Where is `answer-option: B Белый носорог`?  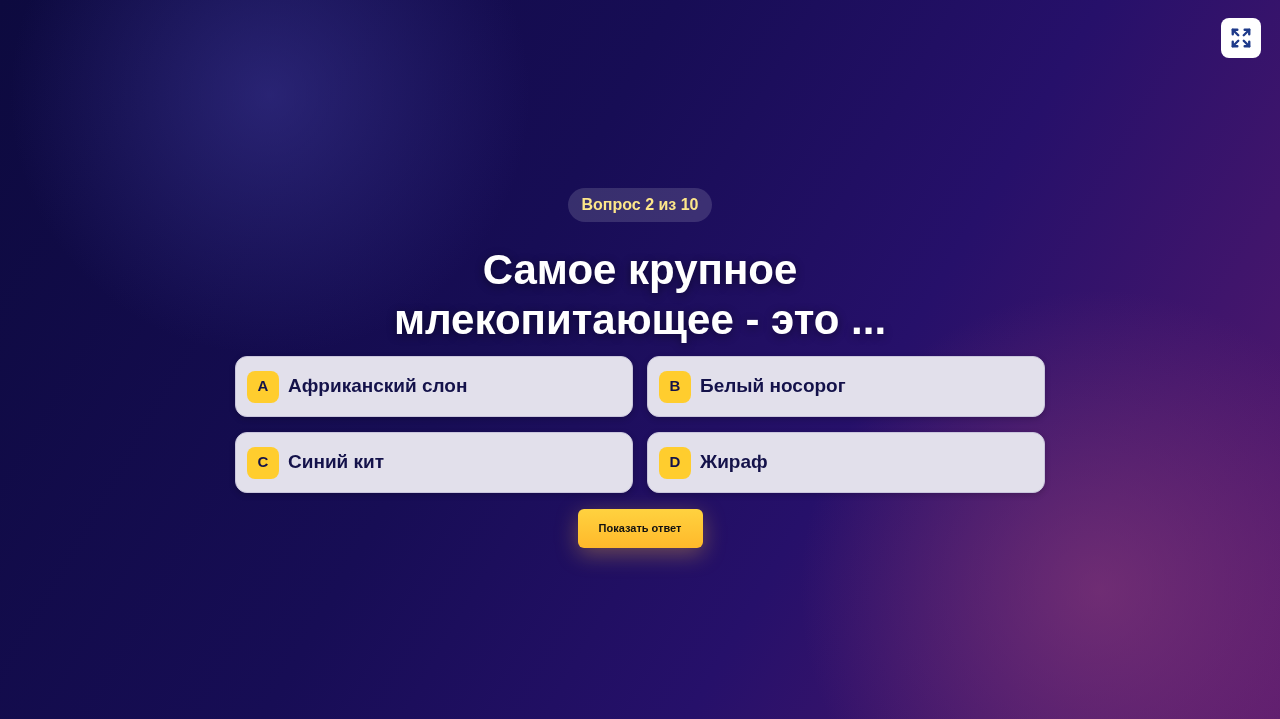
answer-option: B Белый носорог is located at coordinates (846, 386).